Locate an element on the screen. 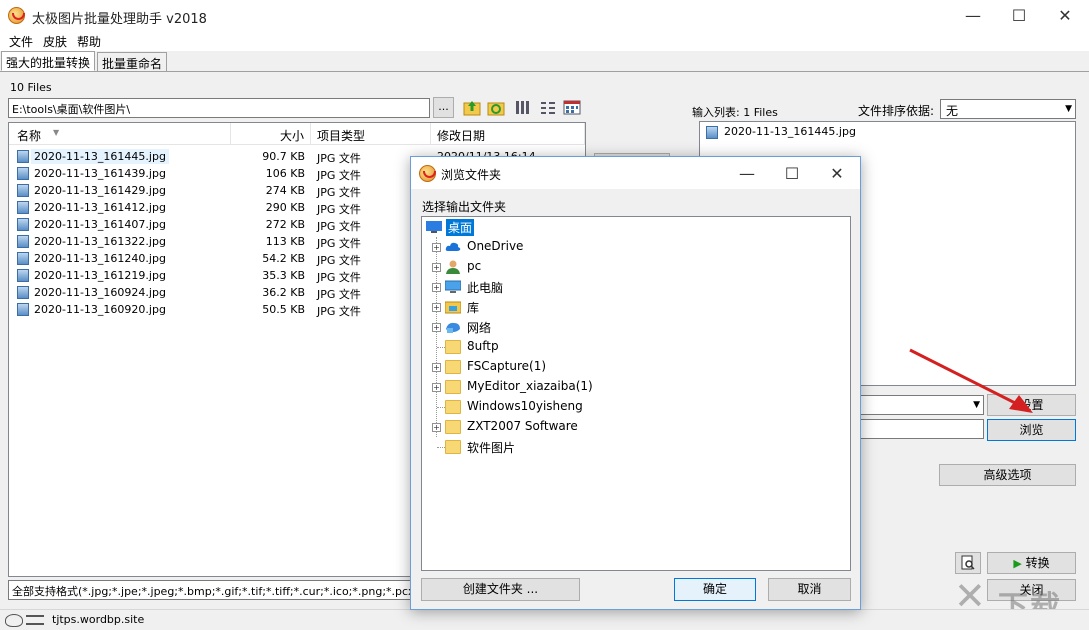 The width and height of the screenshot is (1089, 630). file-name: 2020-11-13_161412.jpg is located at coordinates (100, 207).